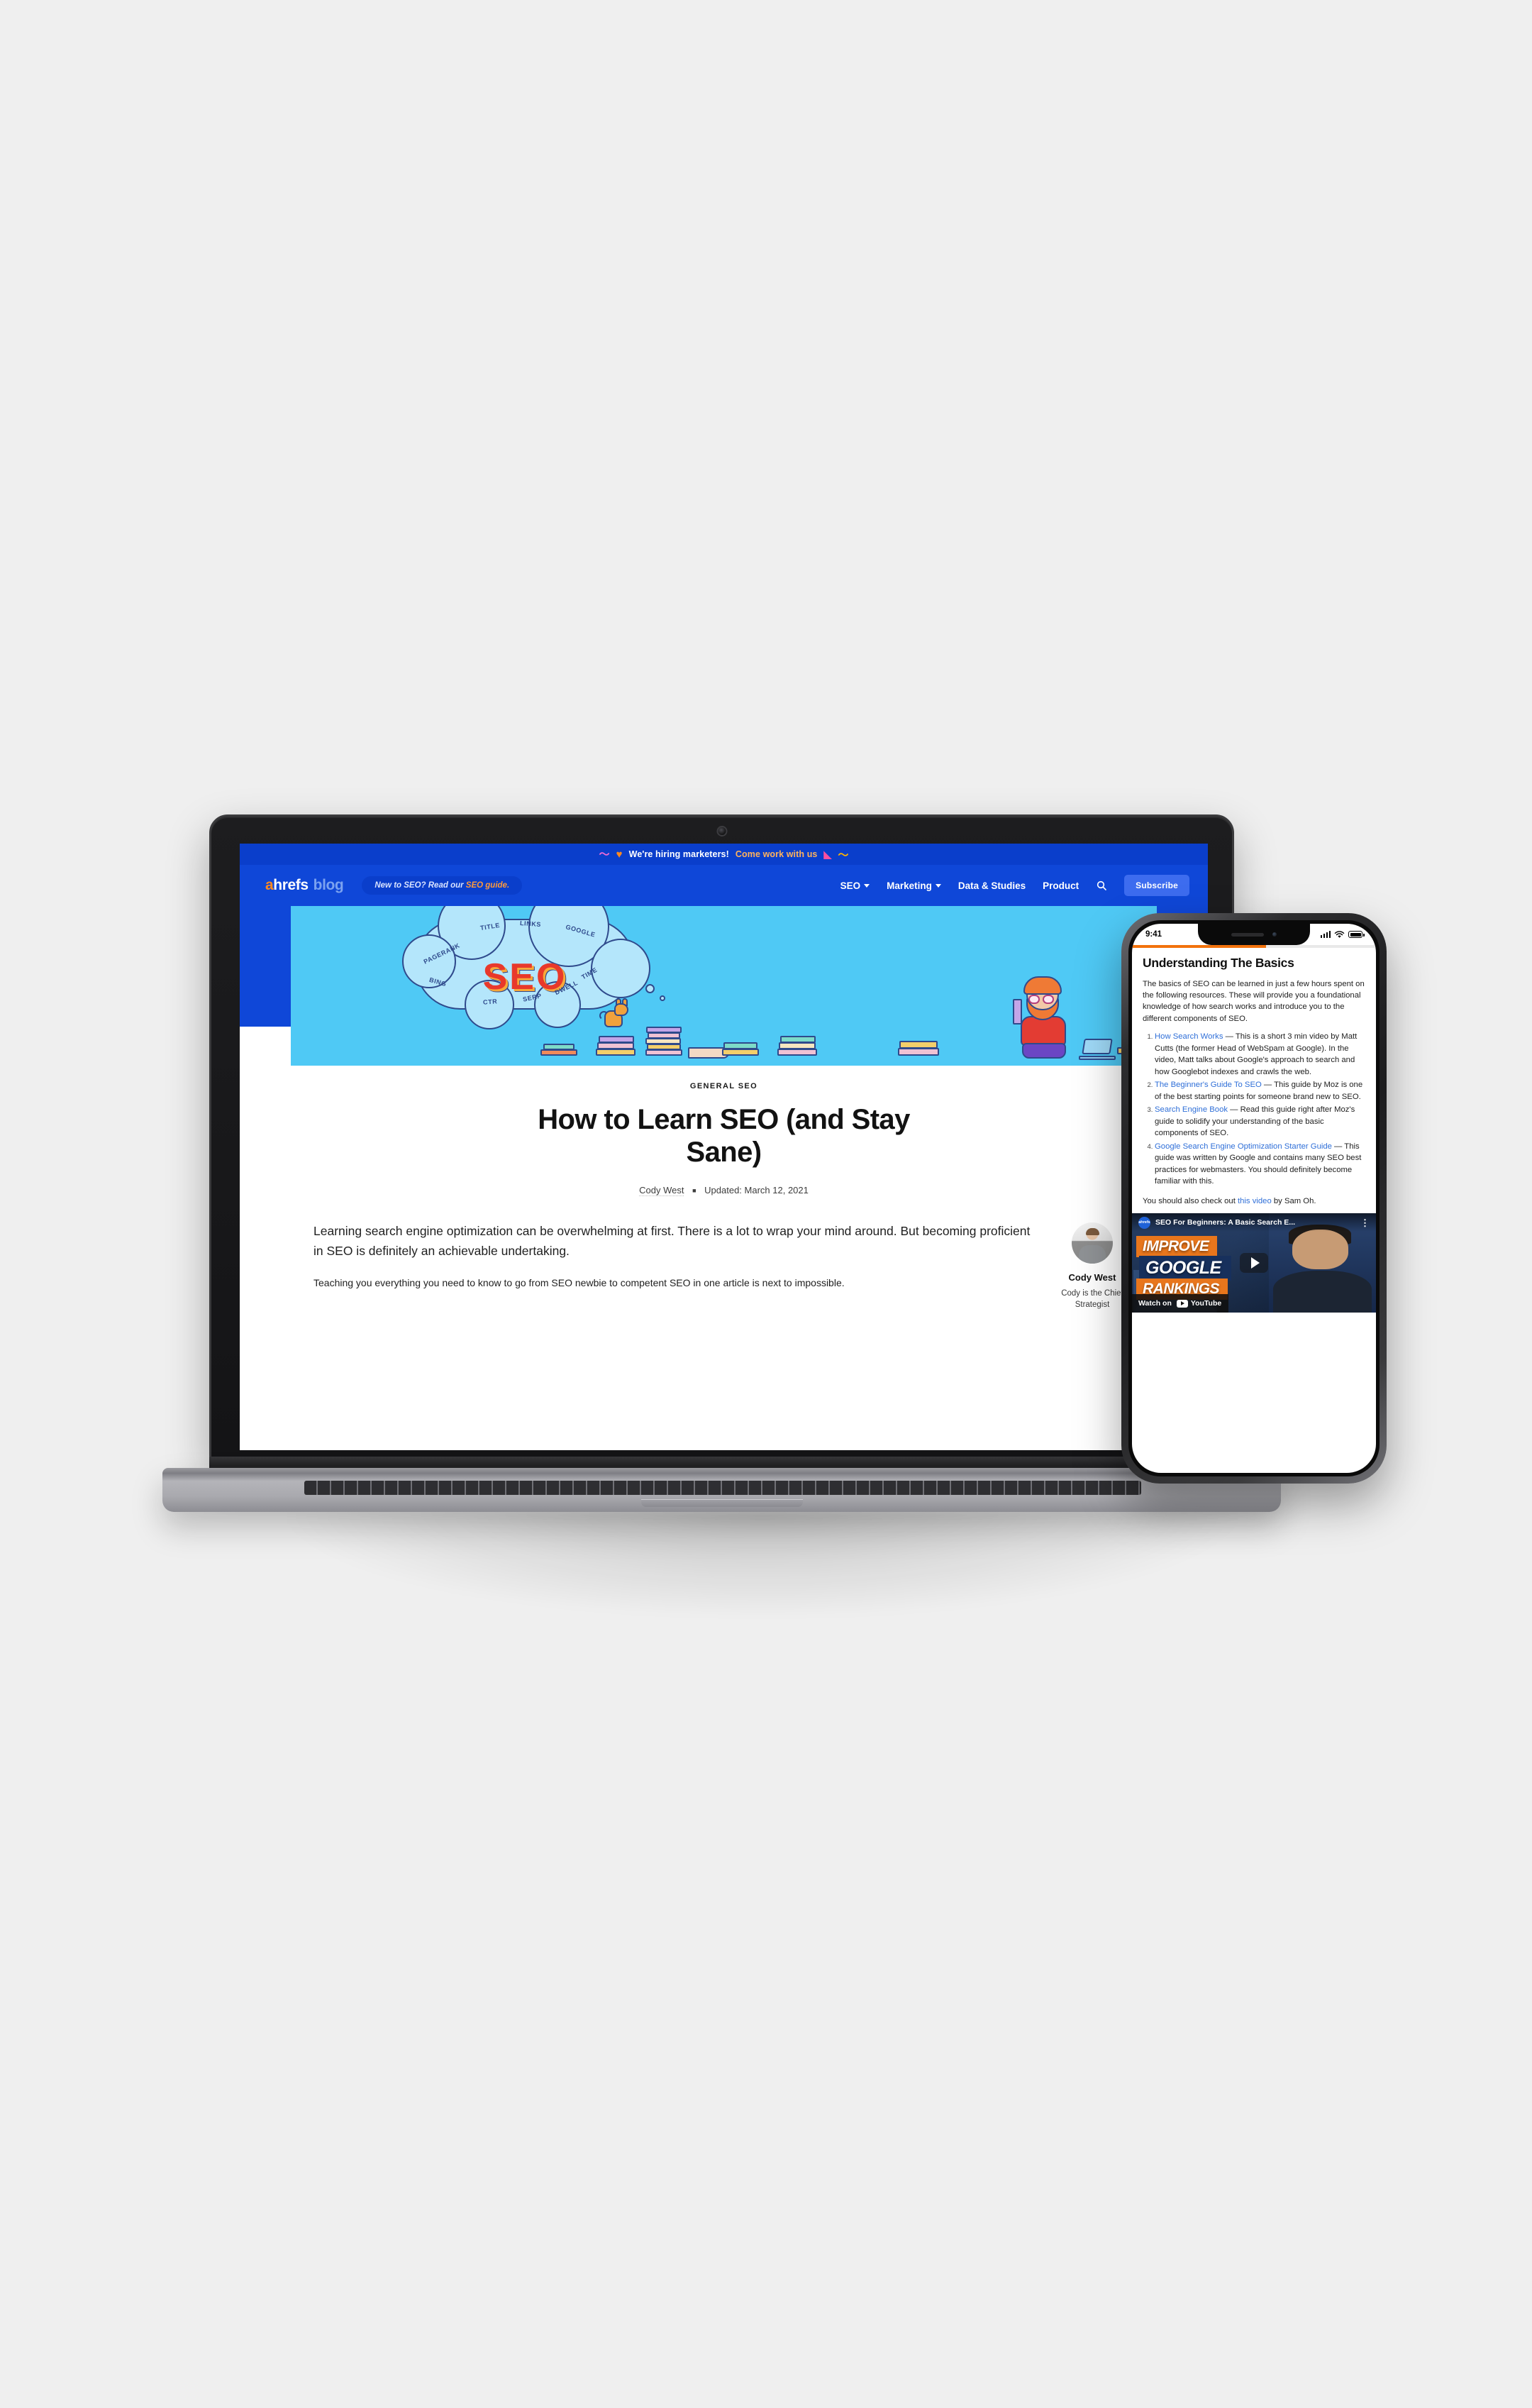 The width and height of the screenshot is (1532, 2408). What do you see at coordinates (724, 1086) in the screenshot?
I see `category-kicker: GENERAL SEO` at bounding box center [724, 1086].